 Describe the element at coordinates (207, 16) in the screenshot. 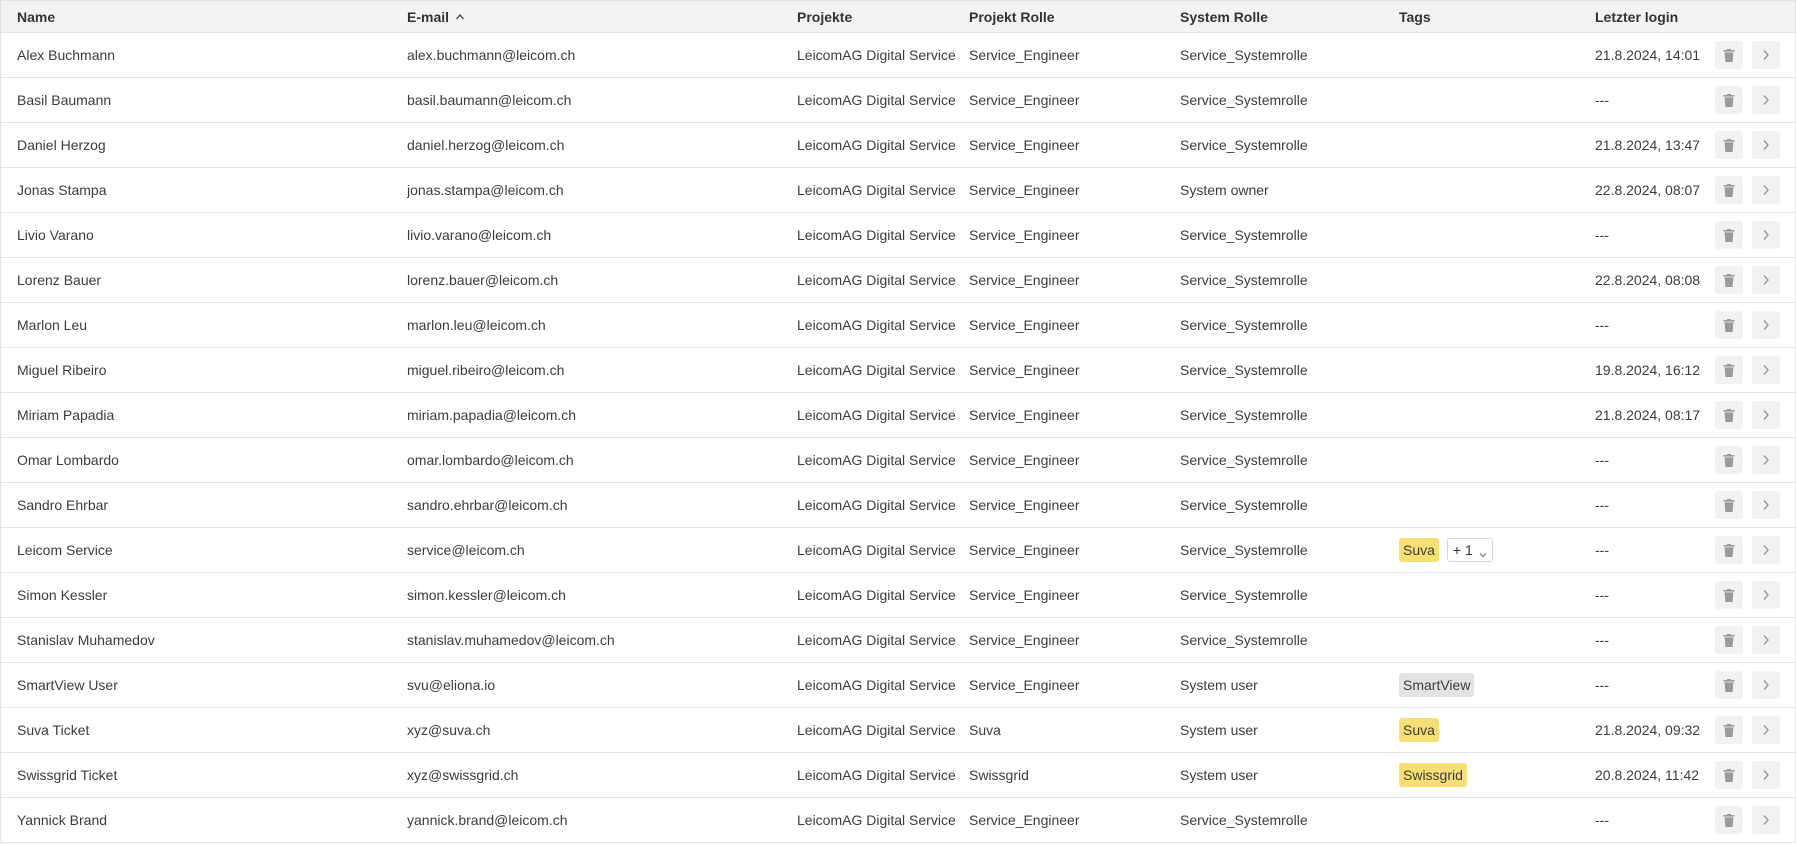

I see `column-header-name: Name` at that location.